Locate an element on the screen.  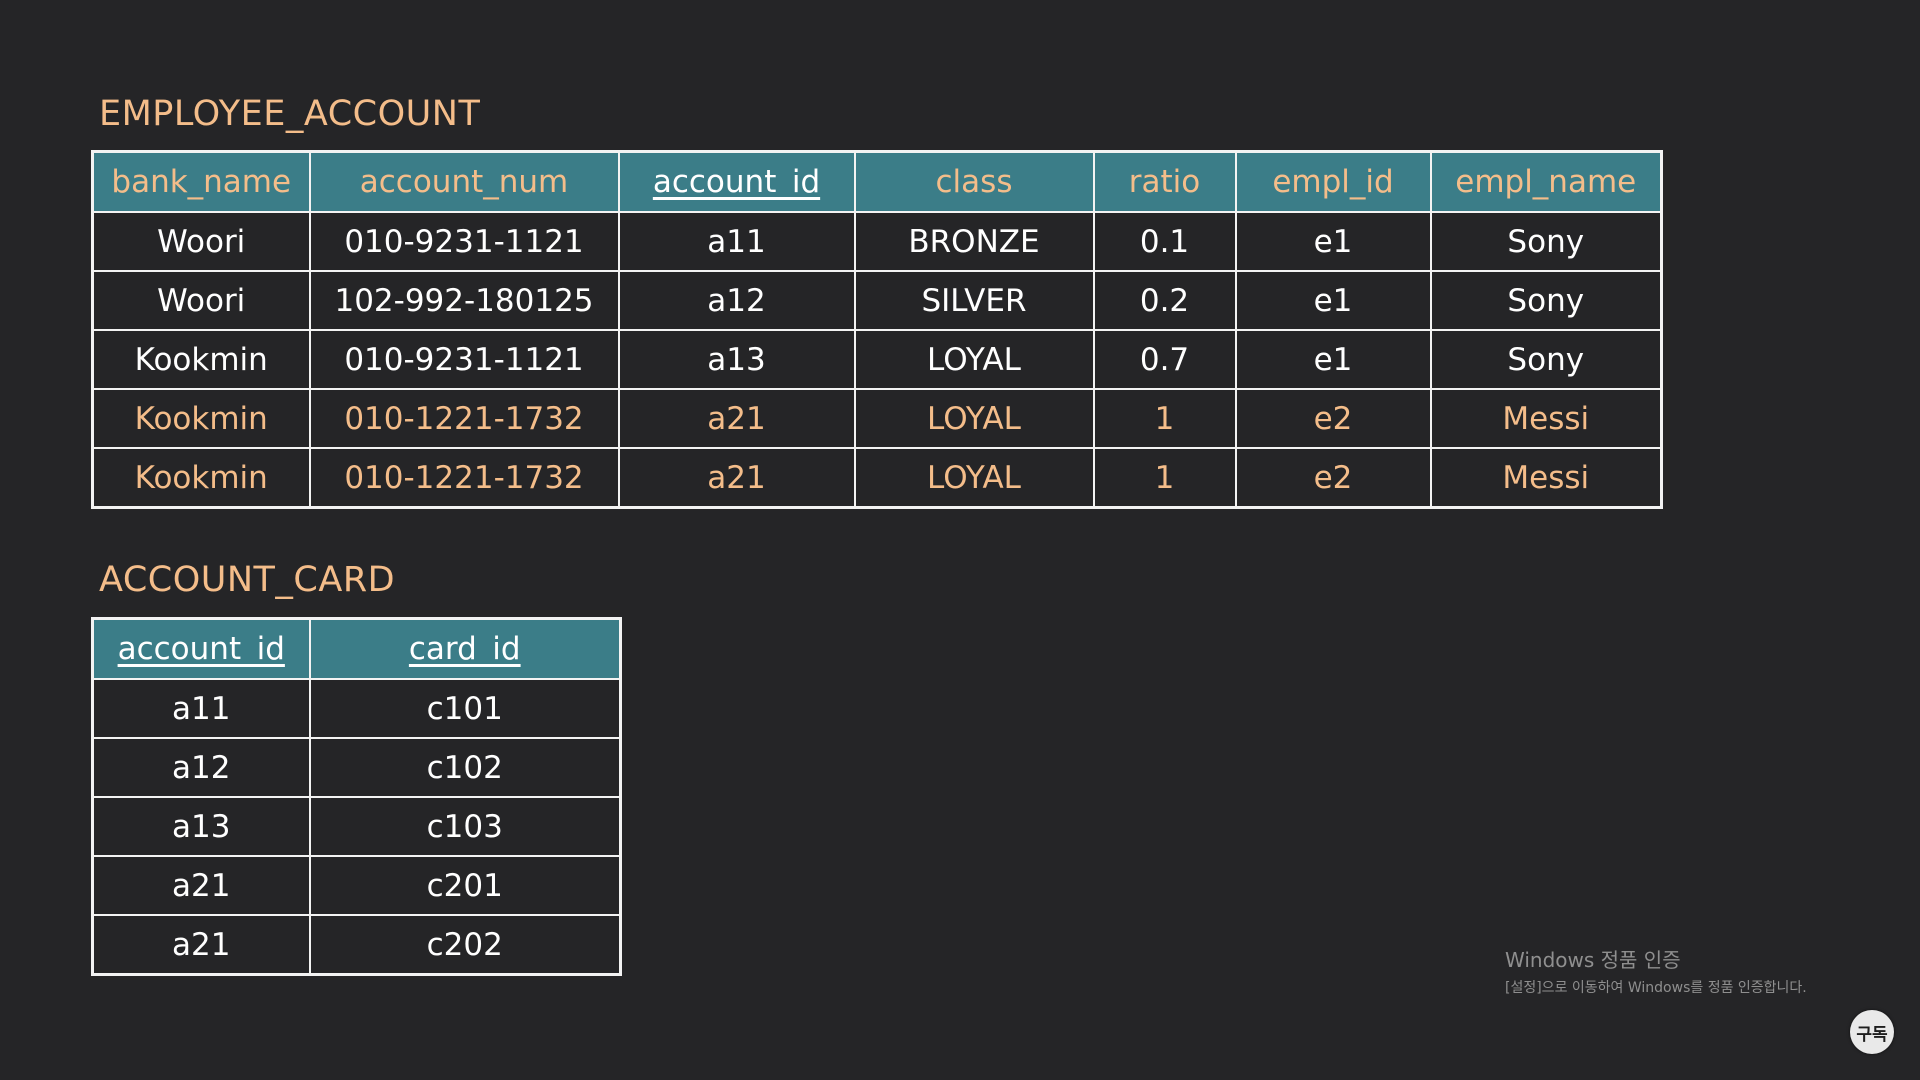
account-card-title: ACCOUNT_CARD is located at coordinates (247, 580).